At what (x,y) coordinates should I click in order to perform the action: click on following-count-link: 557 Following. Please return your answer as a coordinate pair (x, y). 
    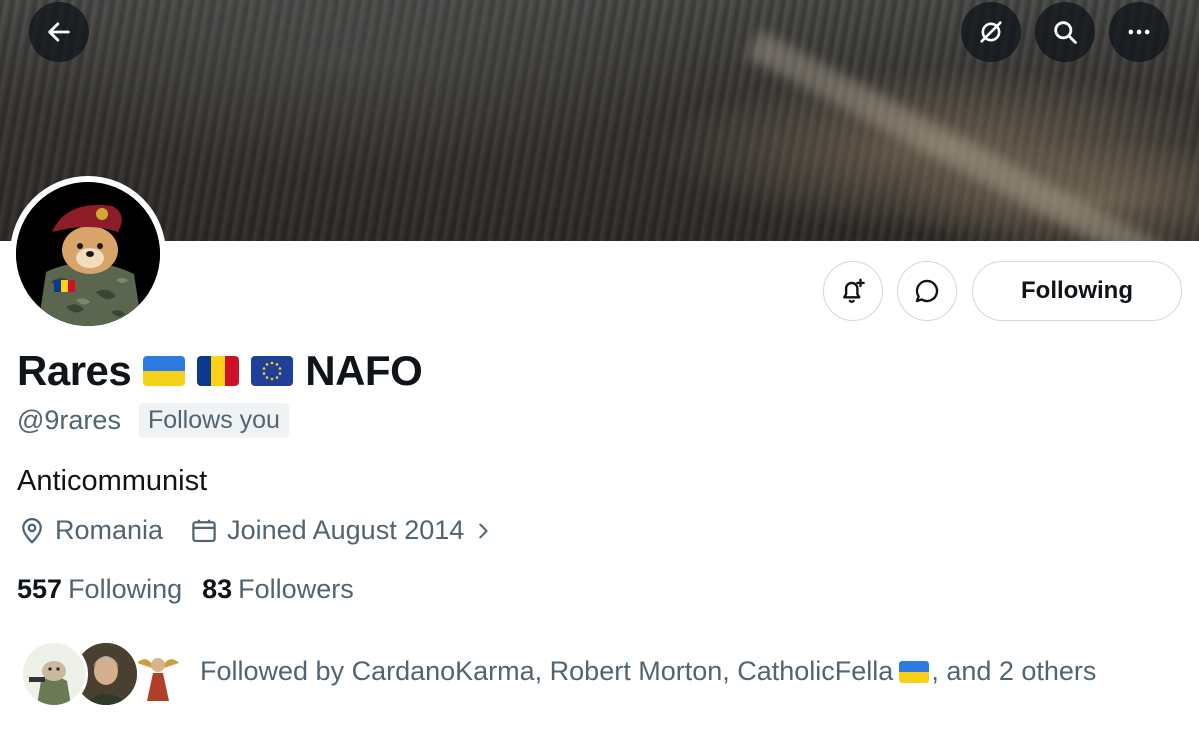
    Looking at the image, I should click on (99, 589).